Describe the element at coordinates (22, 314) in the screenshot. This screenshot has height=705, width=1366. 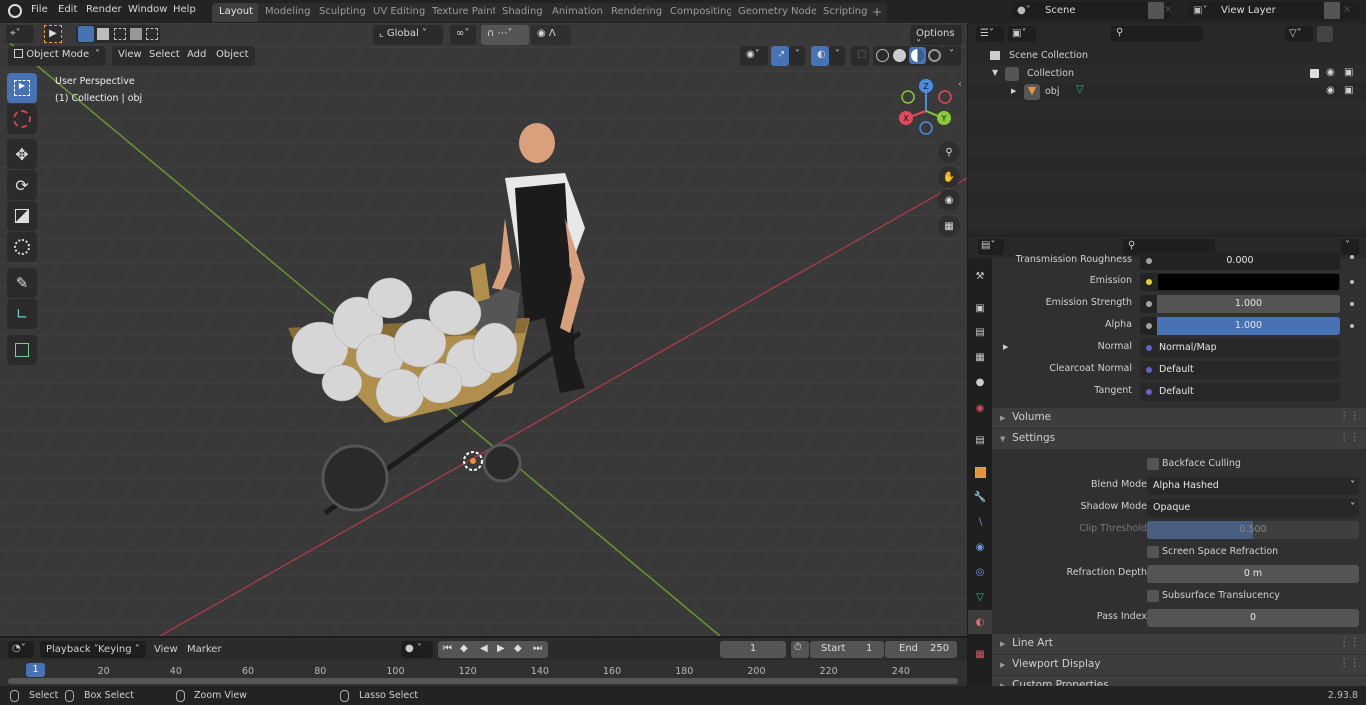
I see `tool-measure: ∟` at that location.